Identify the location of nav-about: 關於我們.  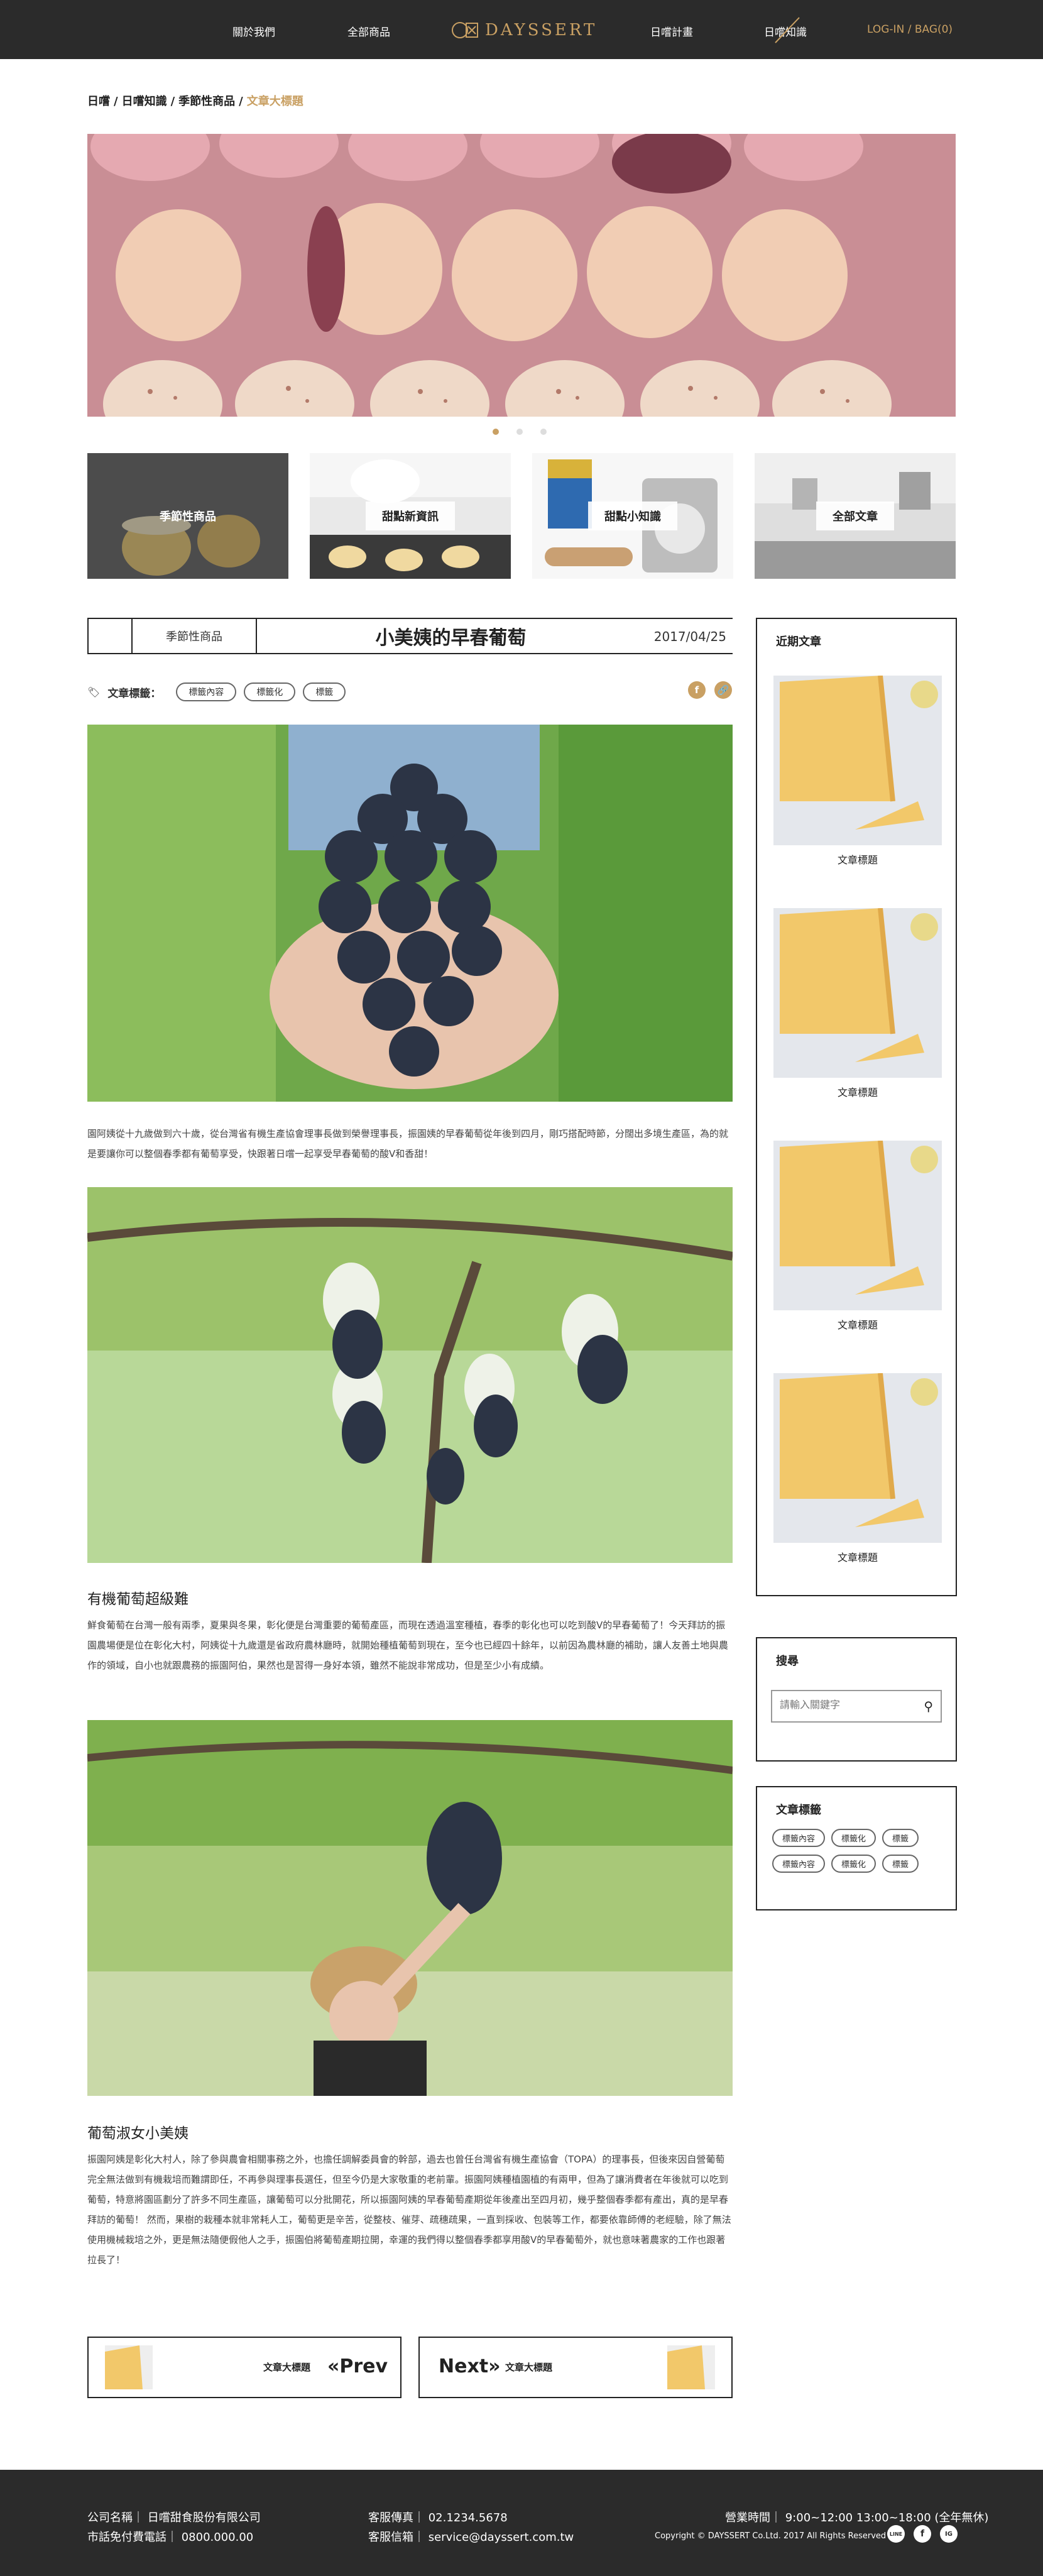
(254, 31).